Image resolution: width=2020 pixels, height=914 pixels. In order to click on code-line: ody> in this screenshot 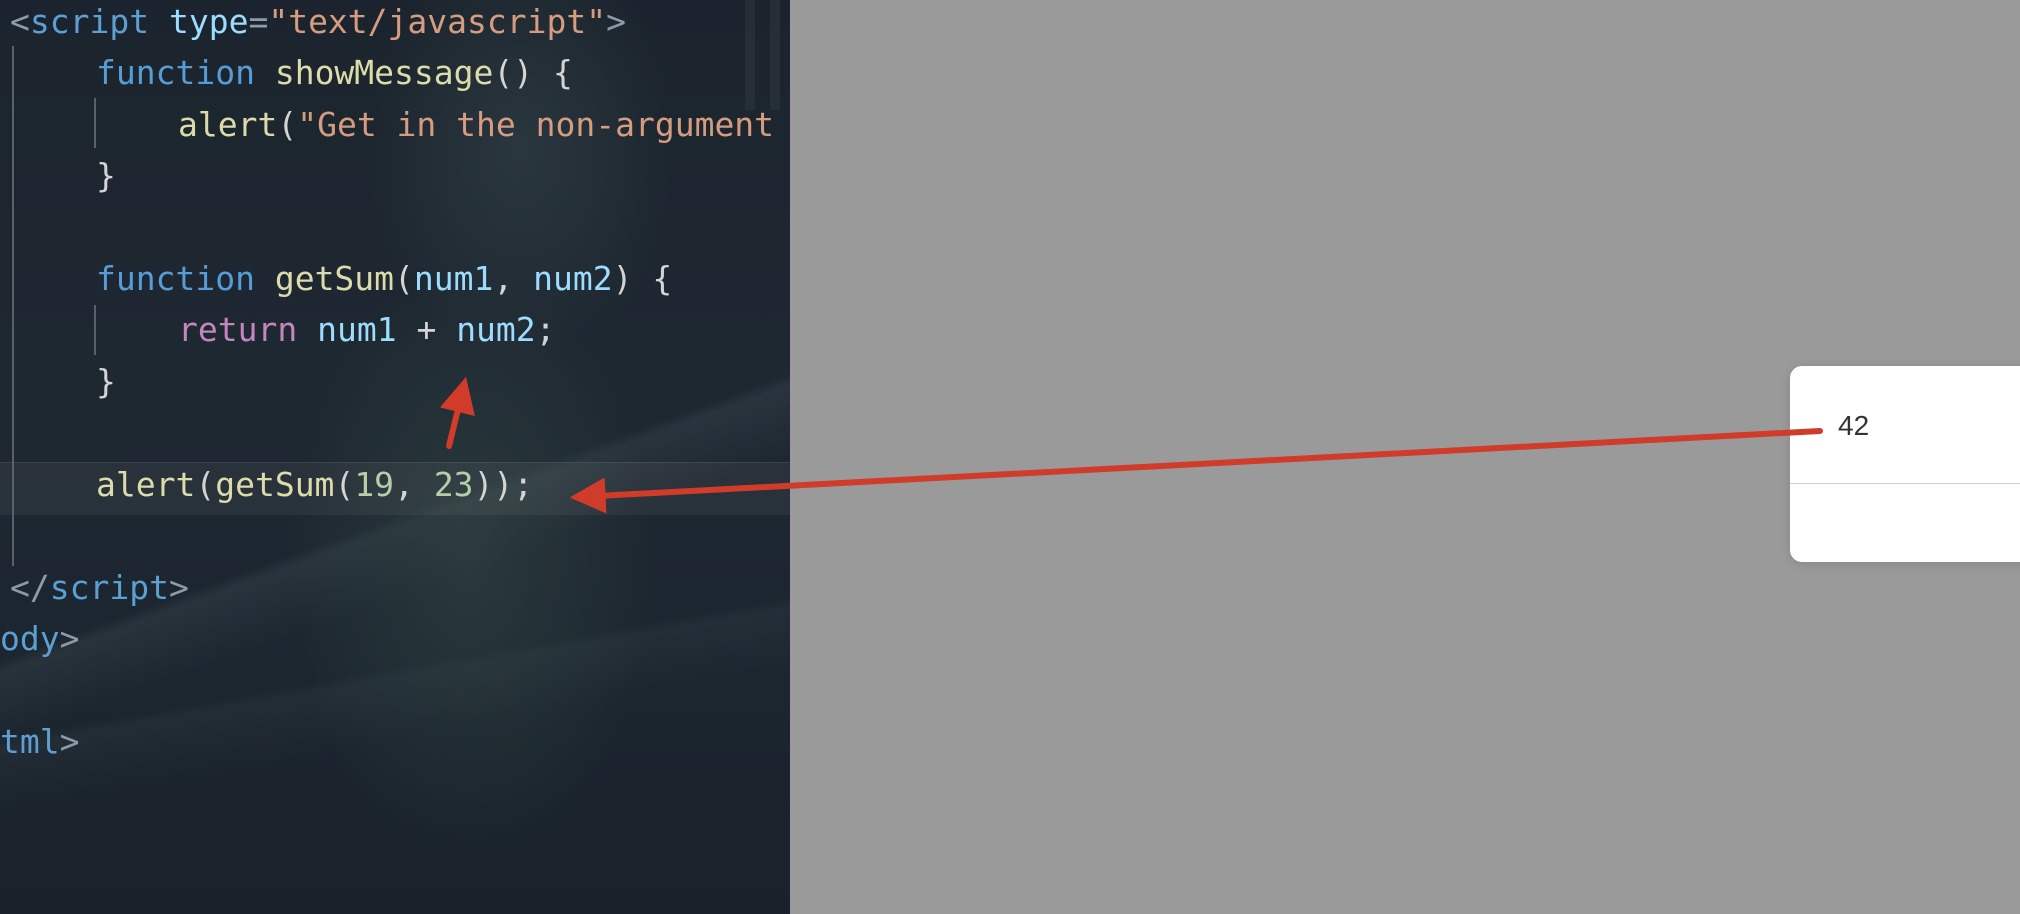, I will do `click(39, 639)`.